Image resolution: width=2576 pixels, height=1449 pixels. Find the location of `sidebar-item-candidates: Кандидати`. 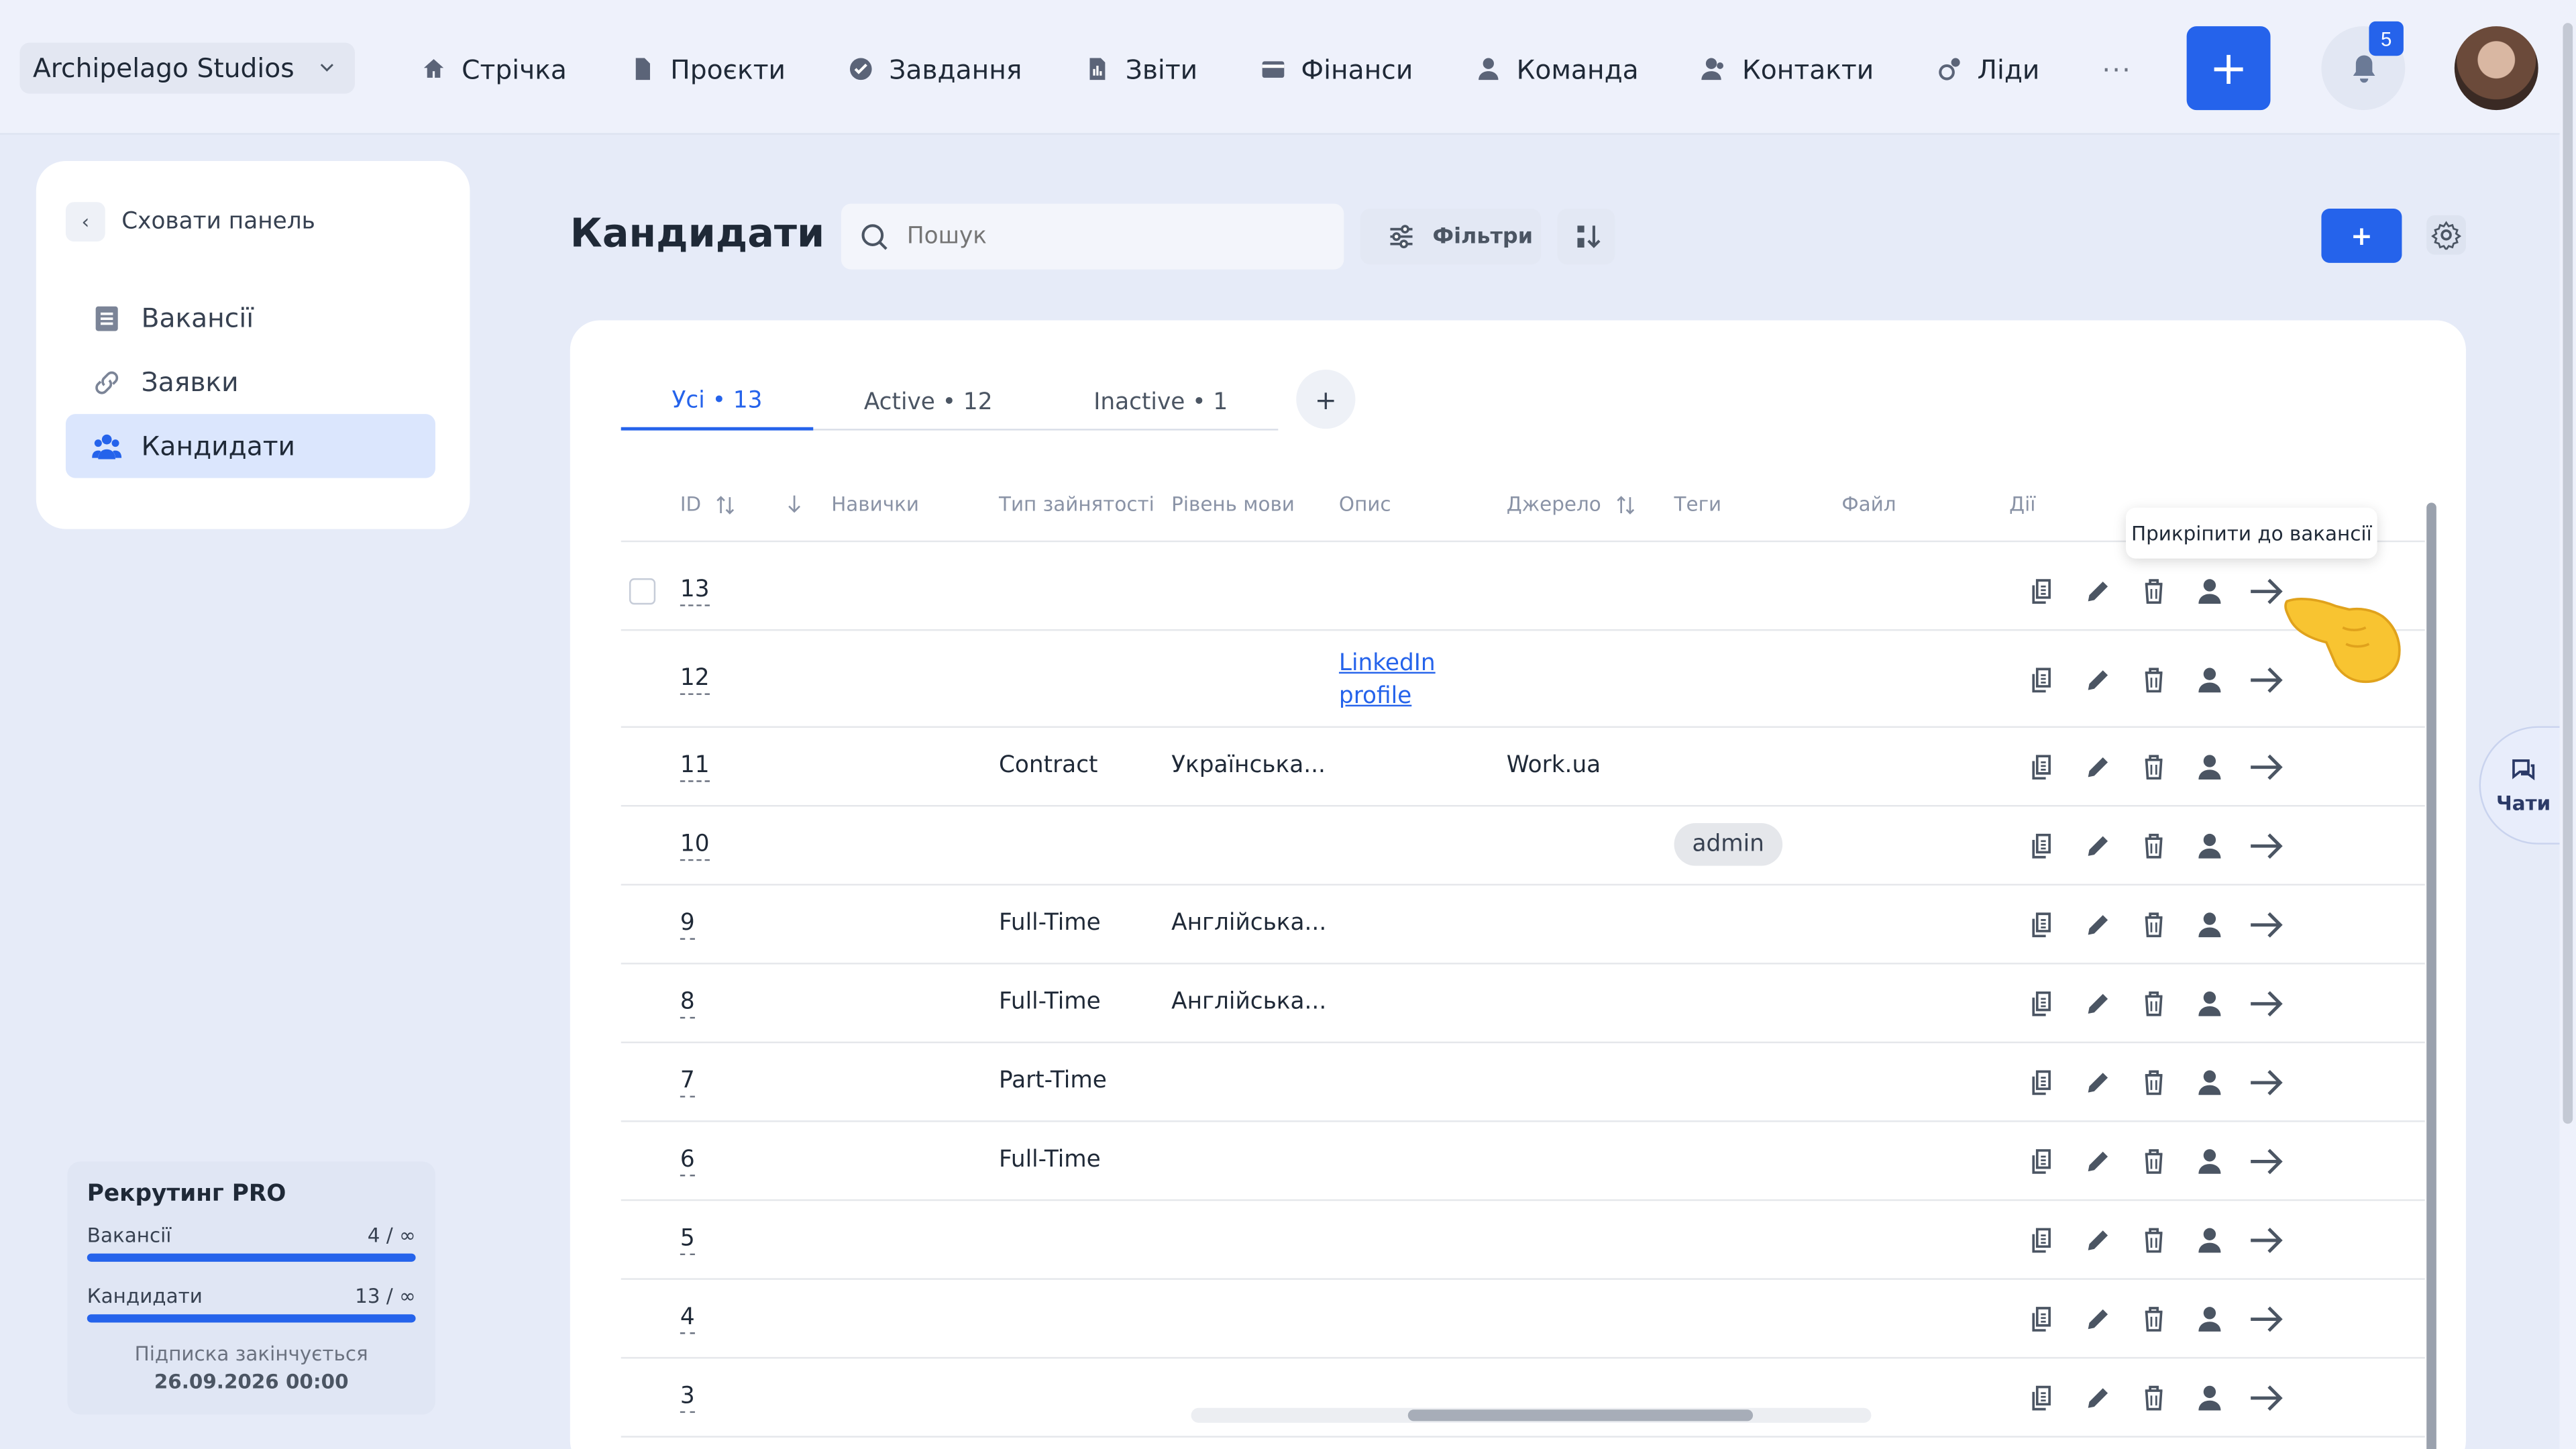

sidebar-item-candidates: Кандидати is located at coordinates (250, 446).